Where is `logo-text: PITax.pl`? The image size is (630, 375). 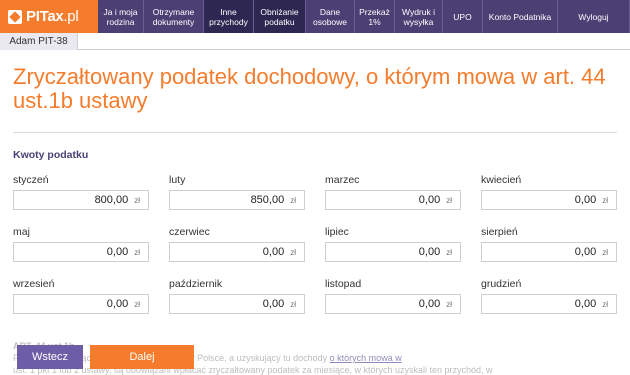
logo-text: PITax.pl is located at coordinates (52, 16).